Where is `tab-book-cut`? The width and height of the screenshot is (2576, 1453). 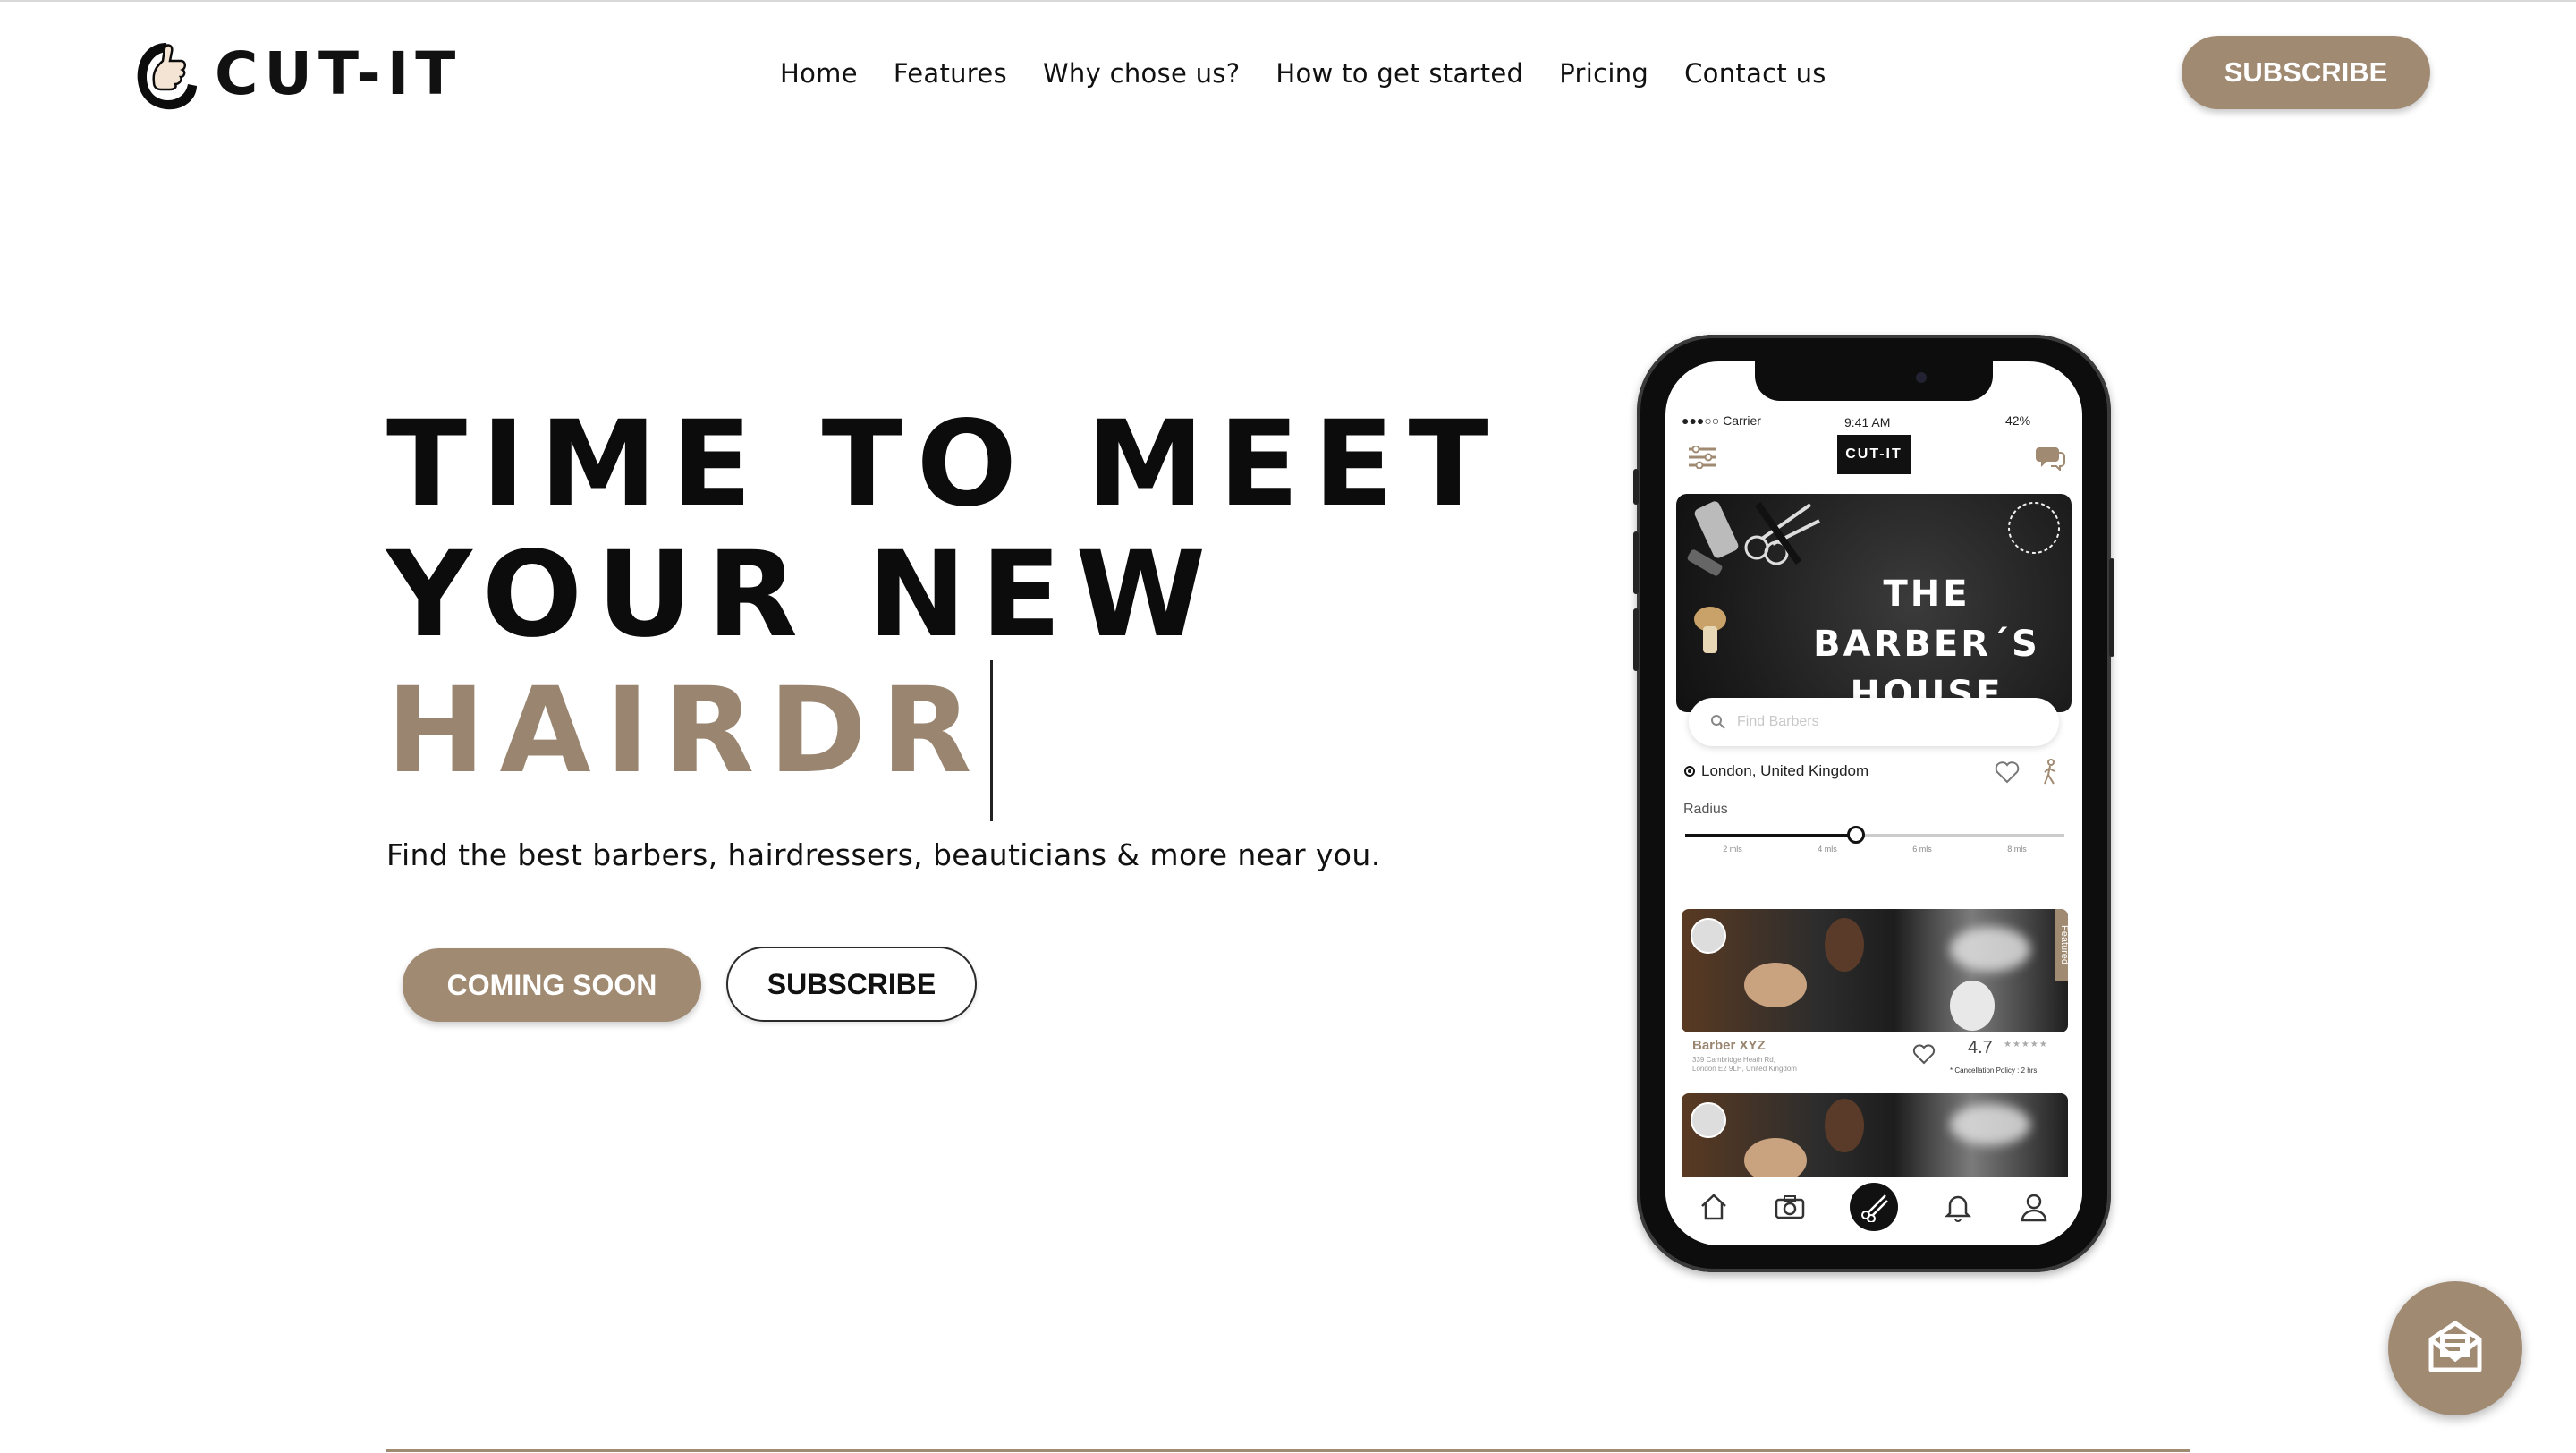
tab-book-cut is located at coordinates (1873, 1207).